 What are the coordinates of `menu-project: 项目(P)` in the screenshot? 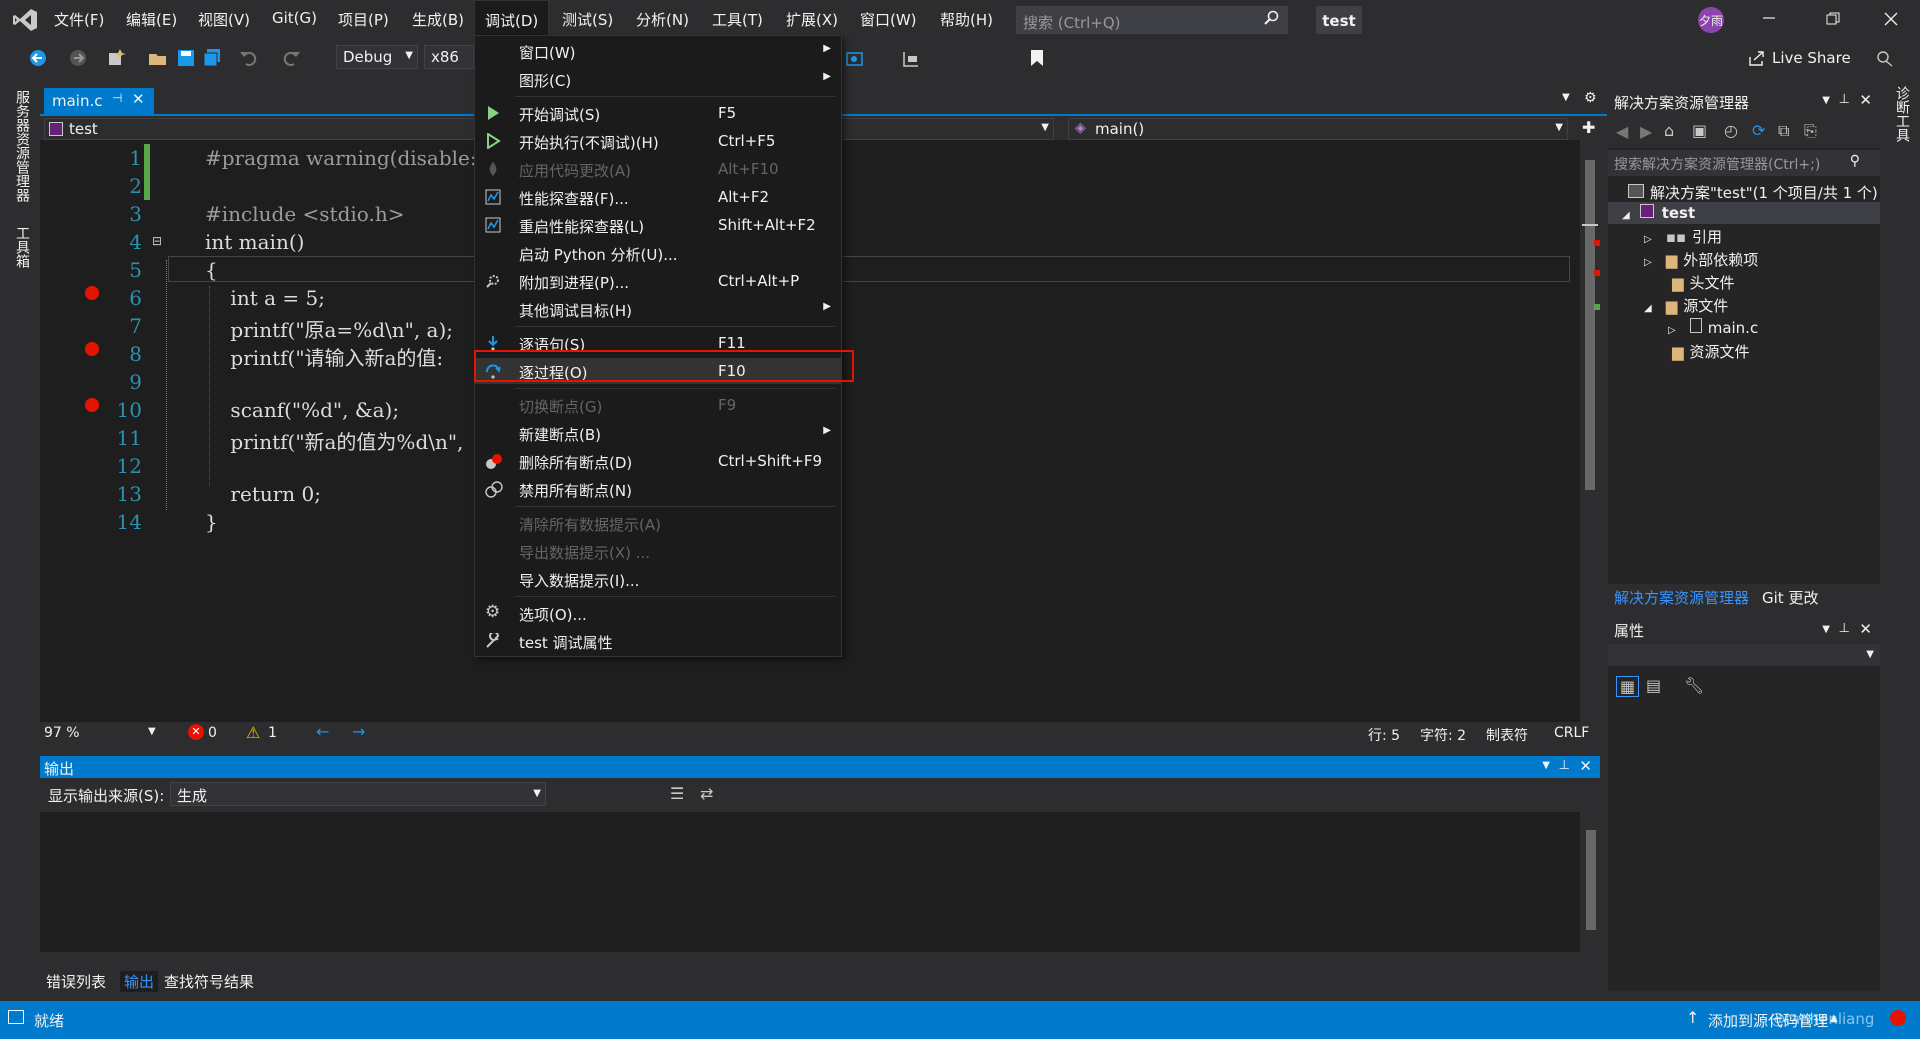 It's located at (363, 19).